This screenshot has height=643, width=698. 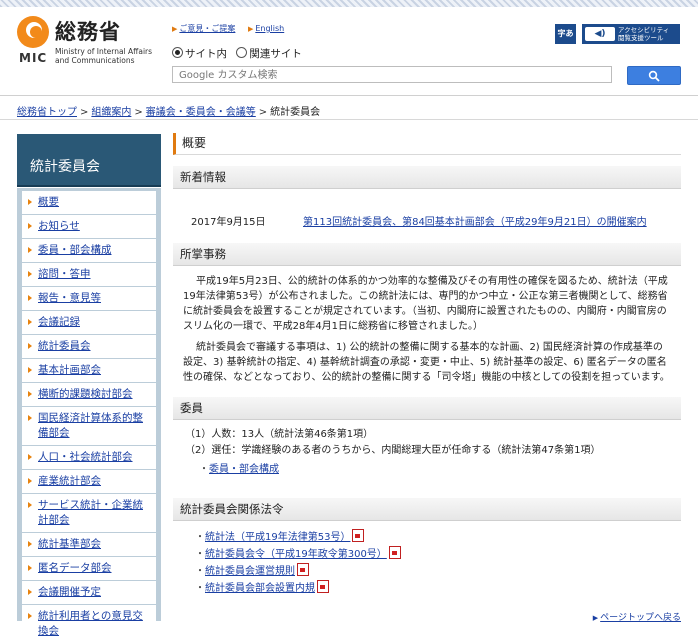 What do you see at coordinates (269, 53) in the screenshot?
I see `radio-related: 関連サイト` at bounding box center [269, 53].